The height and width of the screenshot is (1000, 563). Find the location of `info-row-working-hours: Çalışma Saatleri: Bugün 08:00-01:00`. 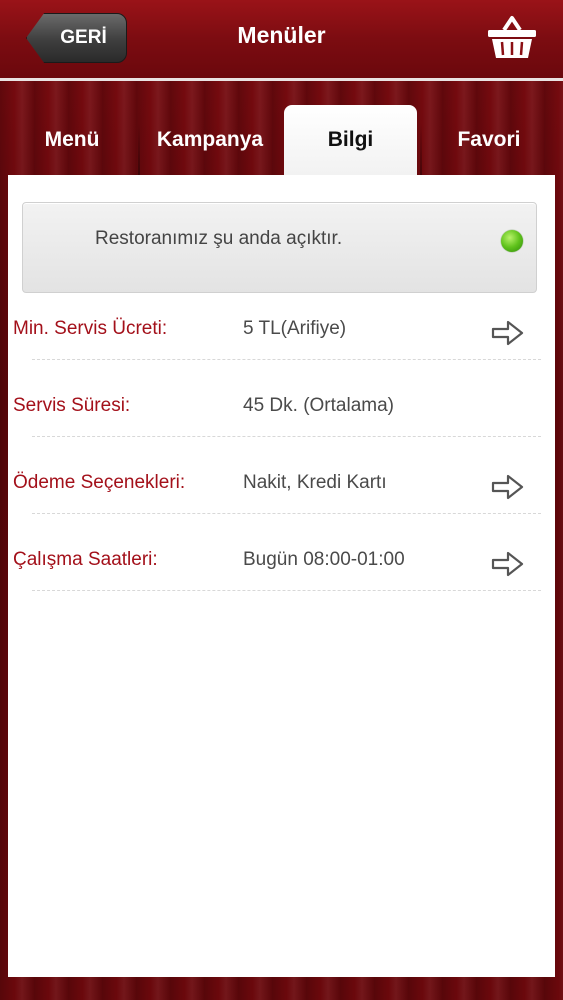

info-row-working-hours: Çalışma Saatleri: Bugün 08:00-01:00 is located at coordinates (281, 552).